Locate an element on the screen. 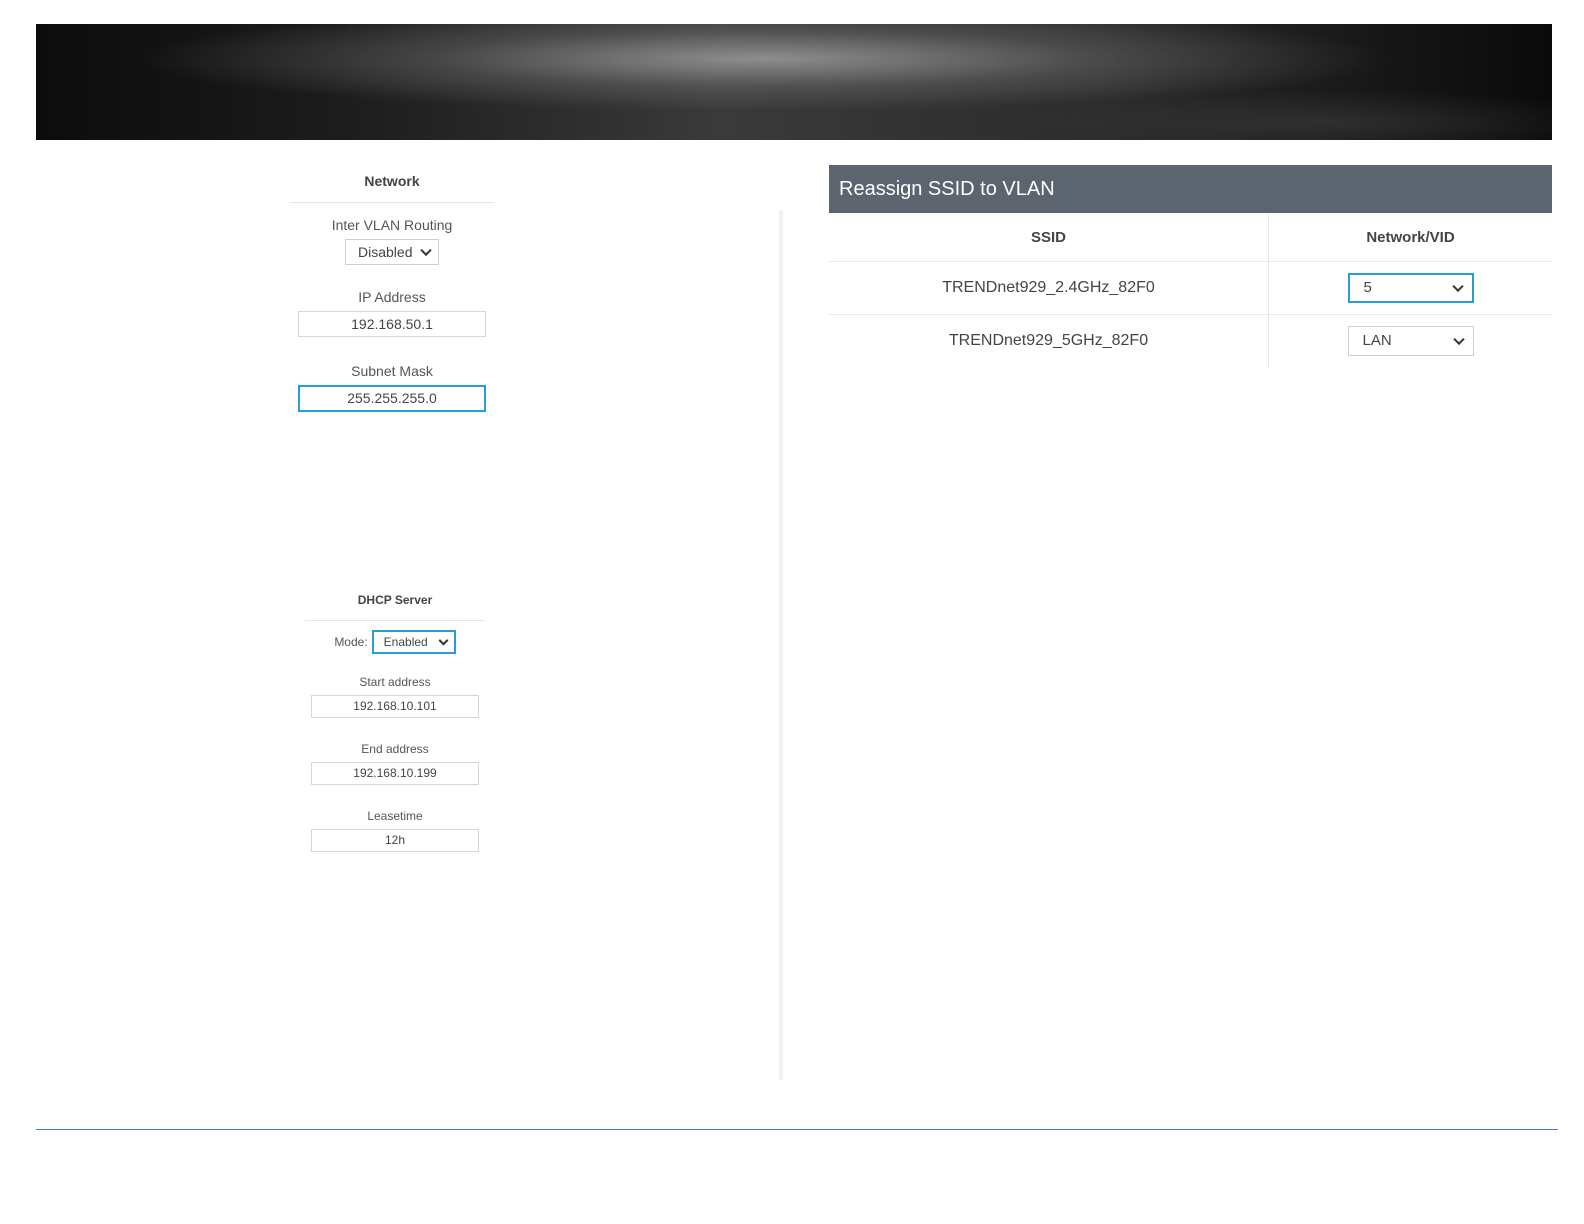 The width and height of the screenshot is (1584, 1224). dhcp-mode-label: Mode: is located at coordinates (351, 642).